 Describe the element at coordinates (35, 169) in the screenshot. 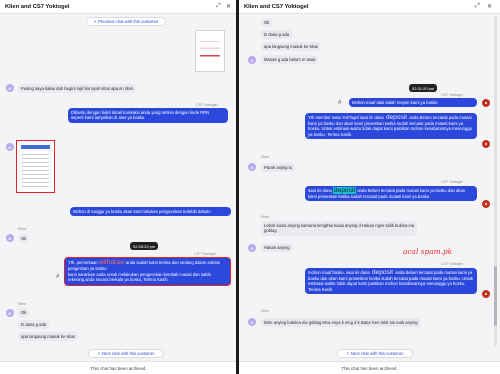

I see `receipt-preview` at that location.